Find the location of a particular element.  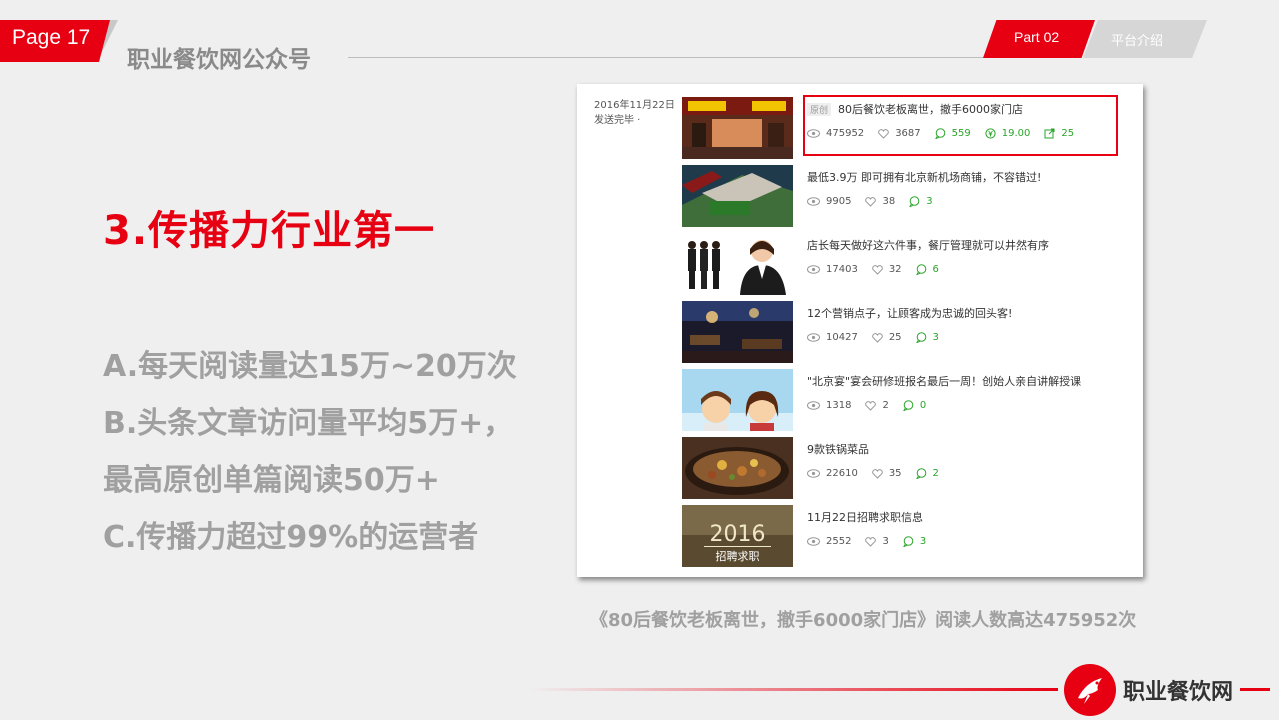

footer-divider is located at coordinates (794, 689).